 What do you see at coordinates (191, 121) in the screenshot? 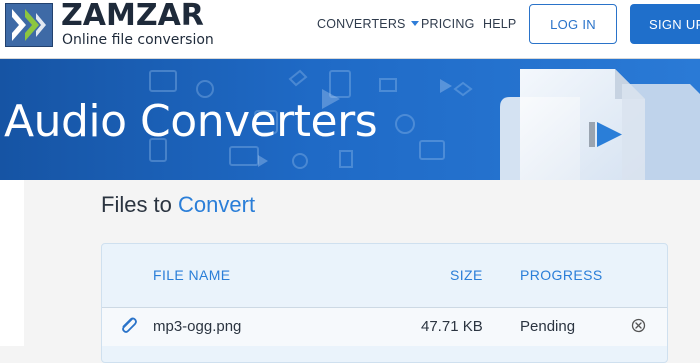
I see `page-title: Audio Converters` at bounding box center [191, 121].